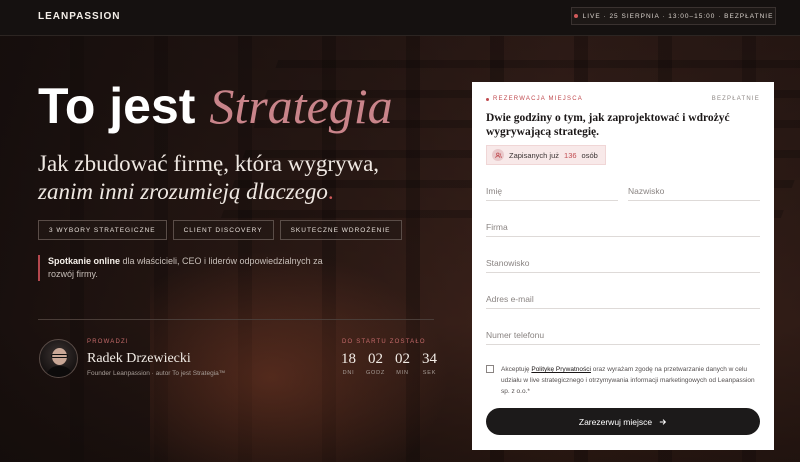 The height and width of the screenshot is (462, 800). What do you see at coordinates (490, 369) in the screenshot?
I see `consent-checkbox` at bounding box center [490, 369].